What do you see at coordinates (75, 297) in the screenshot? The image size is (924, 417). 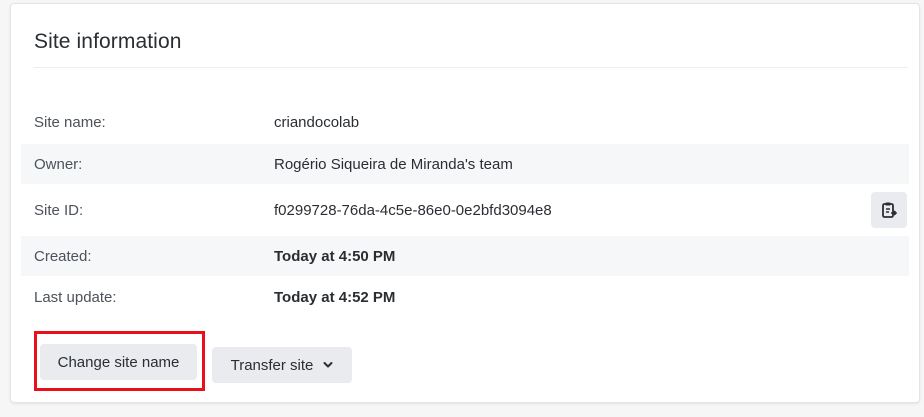 I see `last-update-label: Last update:` at bounding box center [75, 297].